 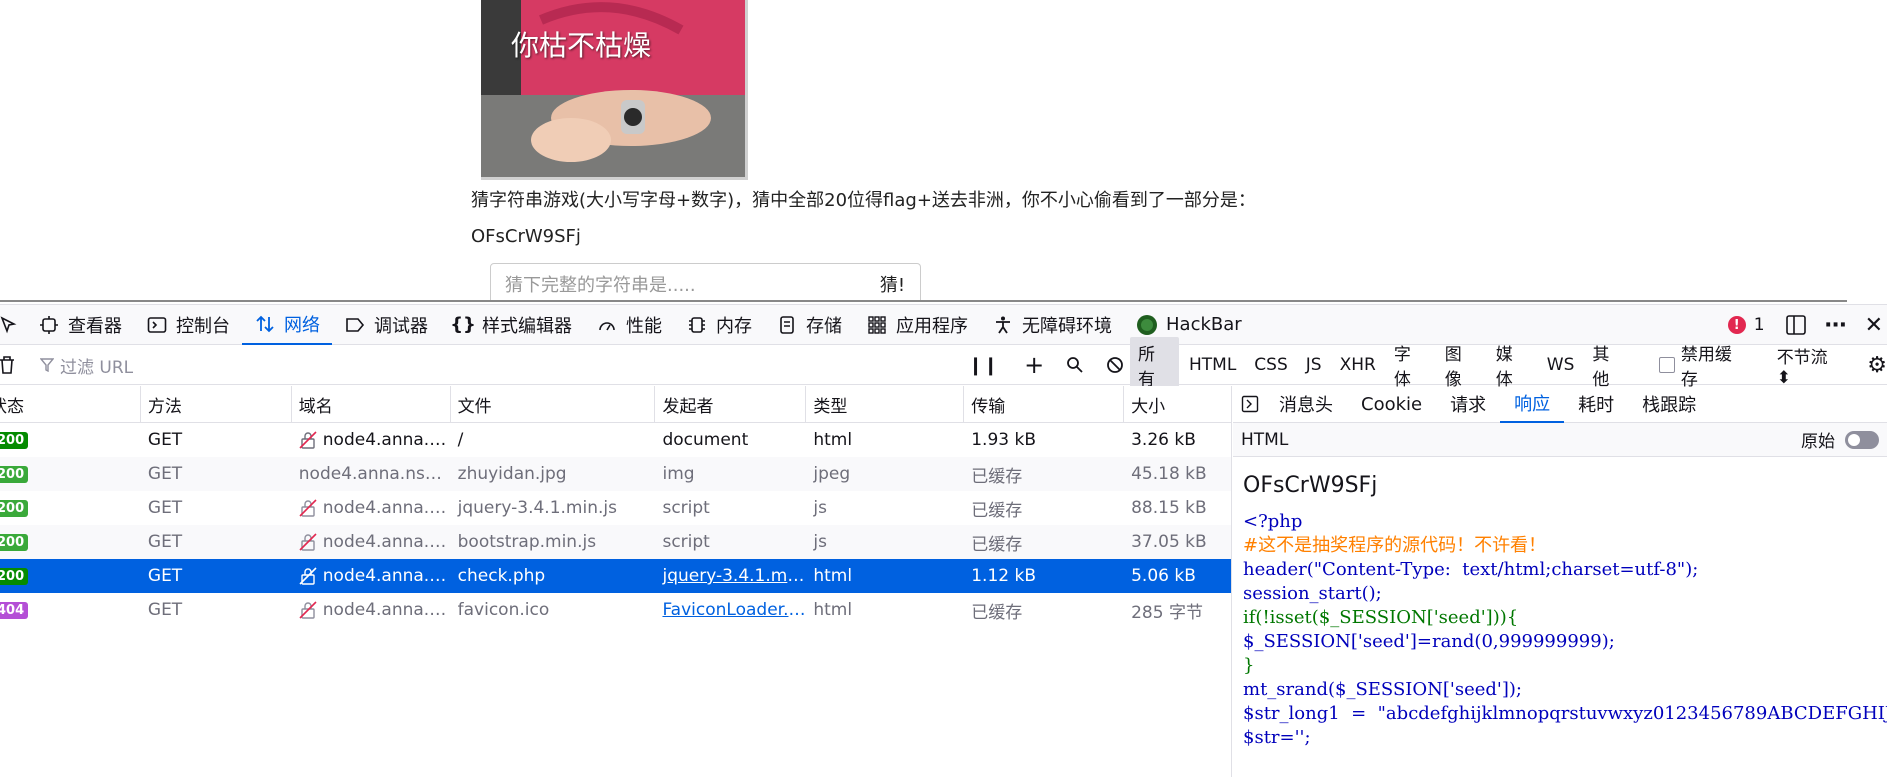 I want to click on column-file: 文件, so click(x=553, y=404).